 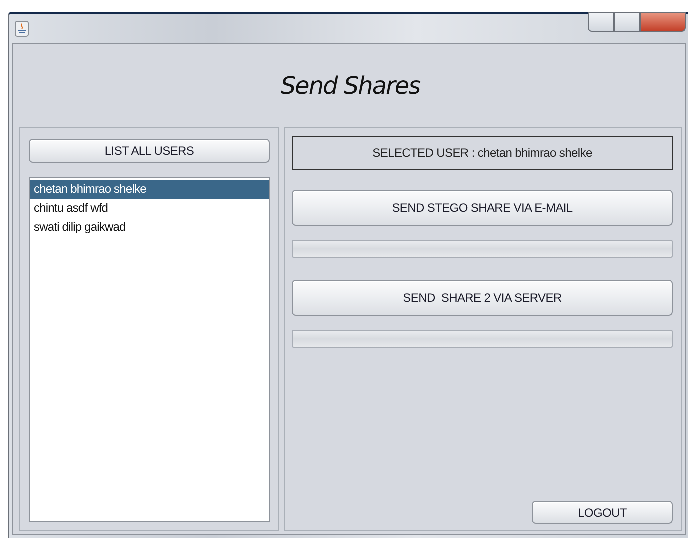 What do you see at coordinates (627, 22) in the screenshot?
I see `maximize-button` at bounding box center [627, 22].